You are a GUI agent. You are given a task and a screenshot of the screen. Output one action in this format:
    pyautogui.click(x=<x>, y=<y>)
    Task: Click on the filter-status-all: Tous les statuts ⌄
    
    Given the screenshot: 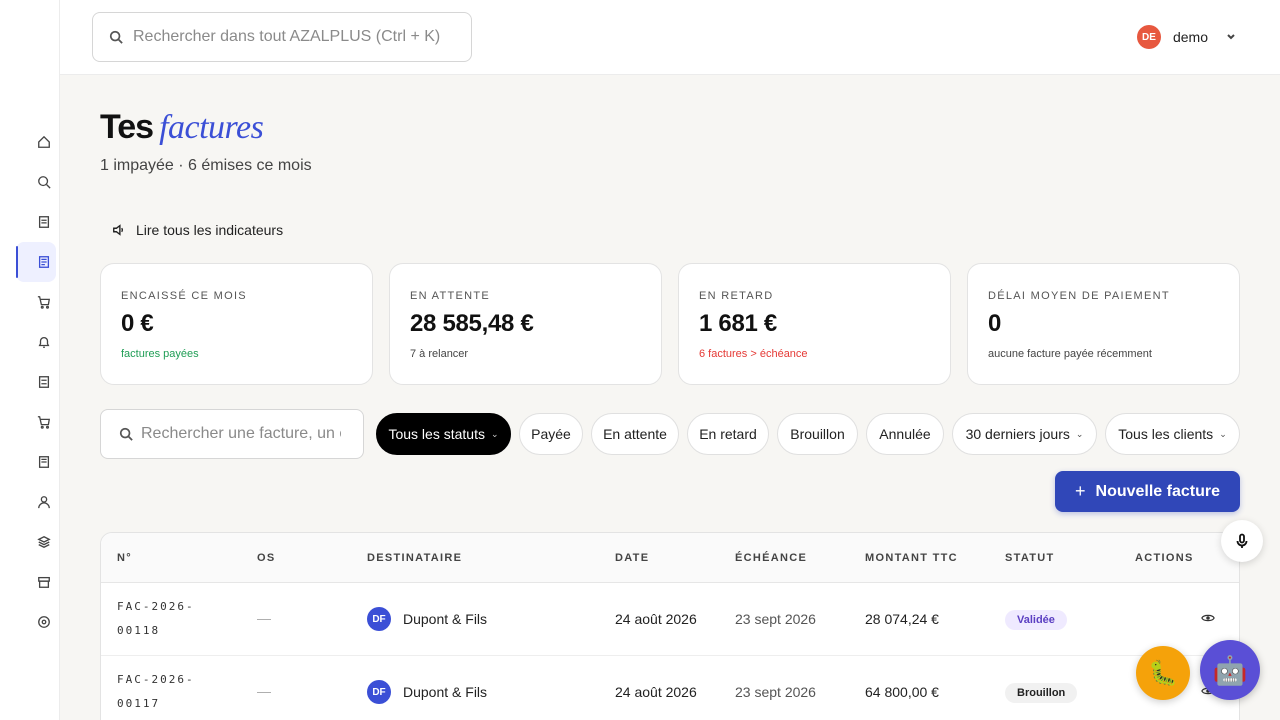 What is the action you would take?
    pyautogui.click(x=443, y=434)
    